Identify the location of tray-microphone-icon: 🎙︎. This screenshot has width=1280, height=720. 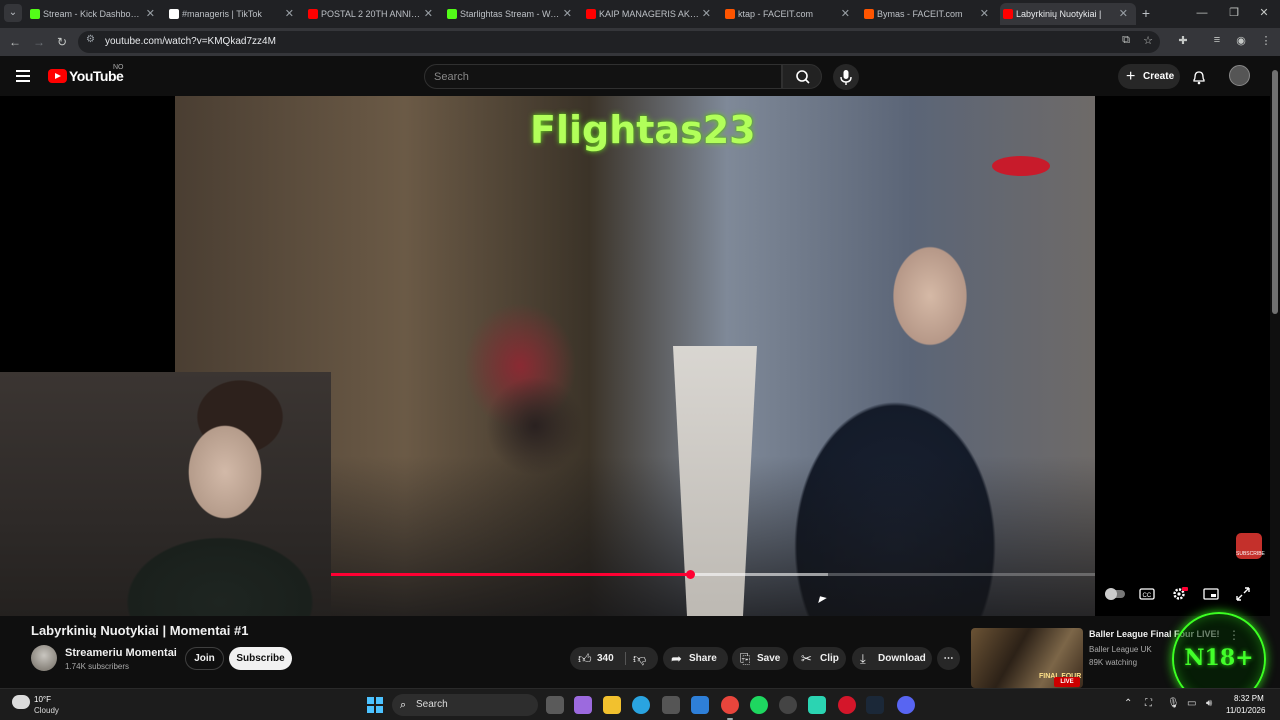
(1173, 703).